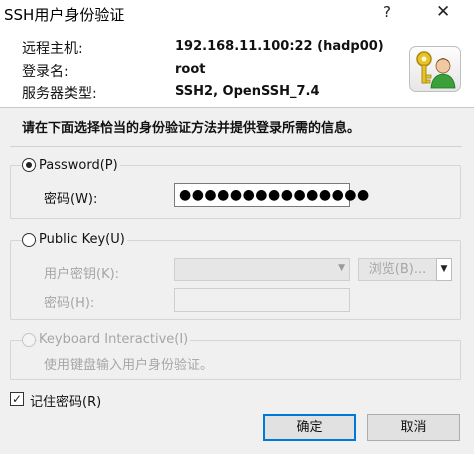 The width and height of the screenshot is (474, 454). What do you see at coordinates (279, 46) in the screenshot?
I see `host-value: 192.168.11.100:22 (hadp00)` at bounding box center [279, 46].